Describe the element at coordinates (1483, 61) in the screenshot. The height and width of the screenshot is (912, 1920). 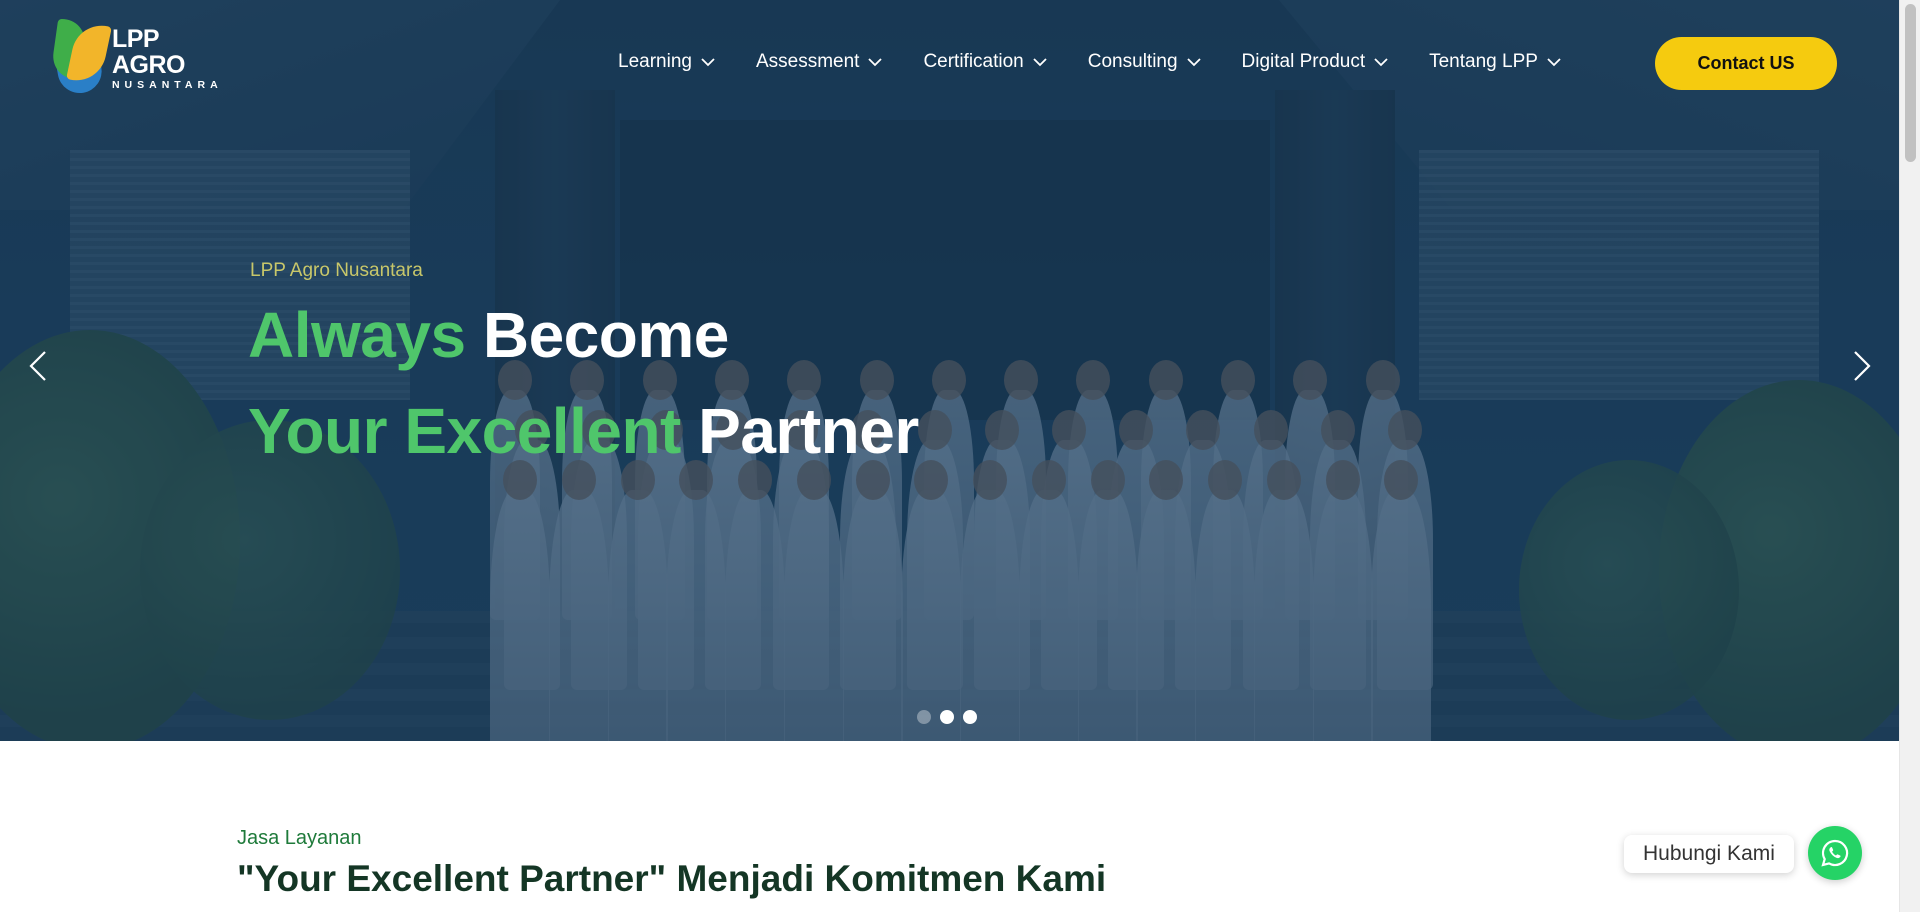
I see `nav-item-label: Tentang LPP` at that location.